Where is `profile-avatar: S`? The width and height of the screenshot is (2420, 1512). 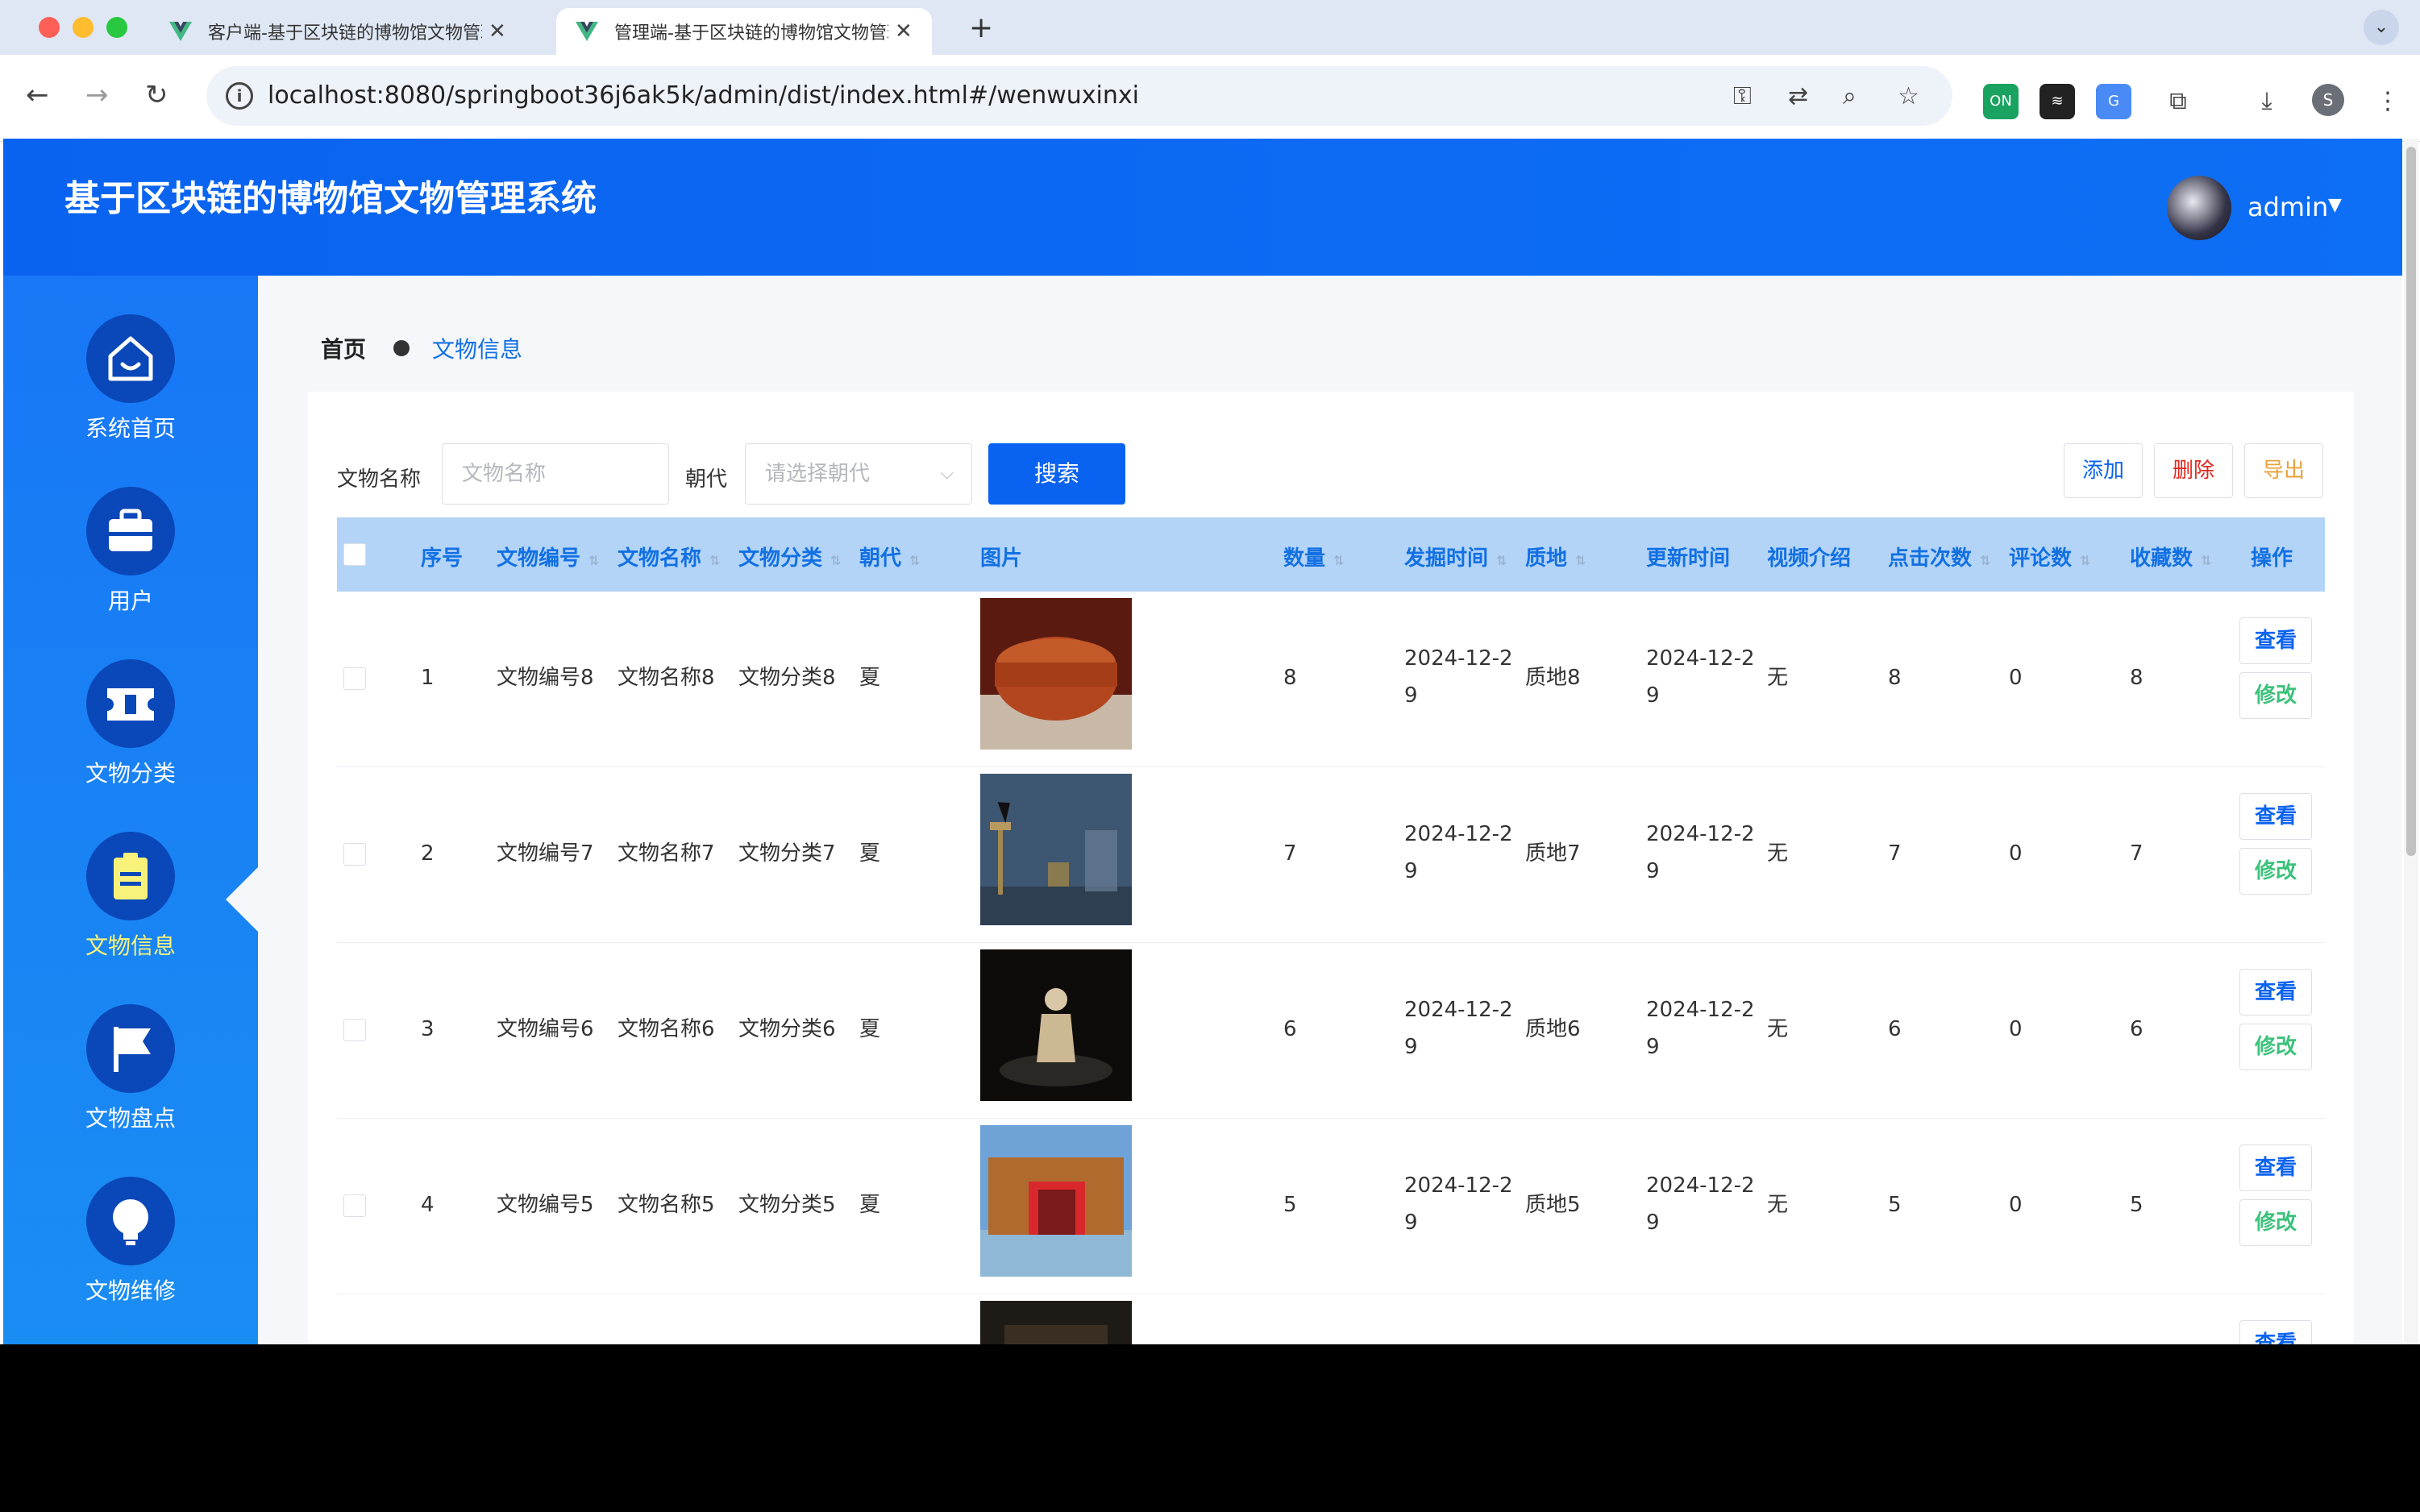
profile-avatar: S is located at coordinates (2328, 100).